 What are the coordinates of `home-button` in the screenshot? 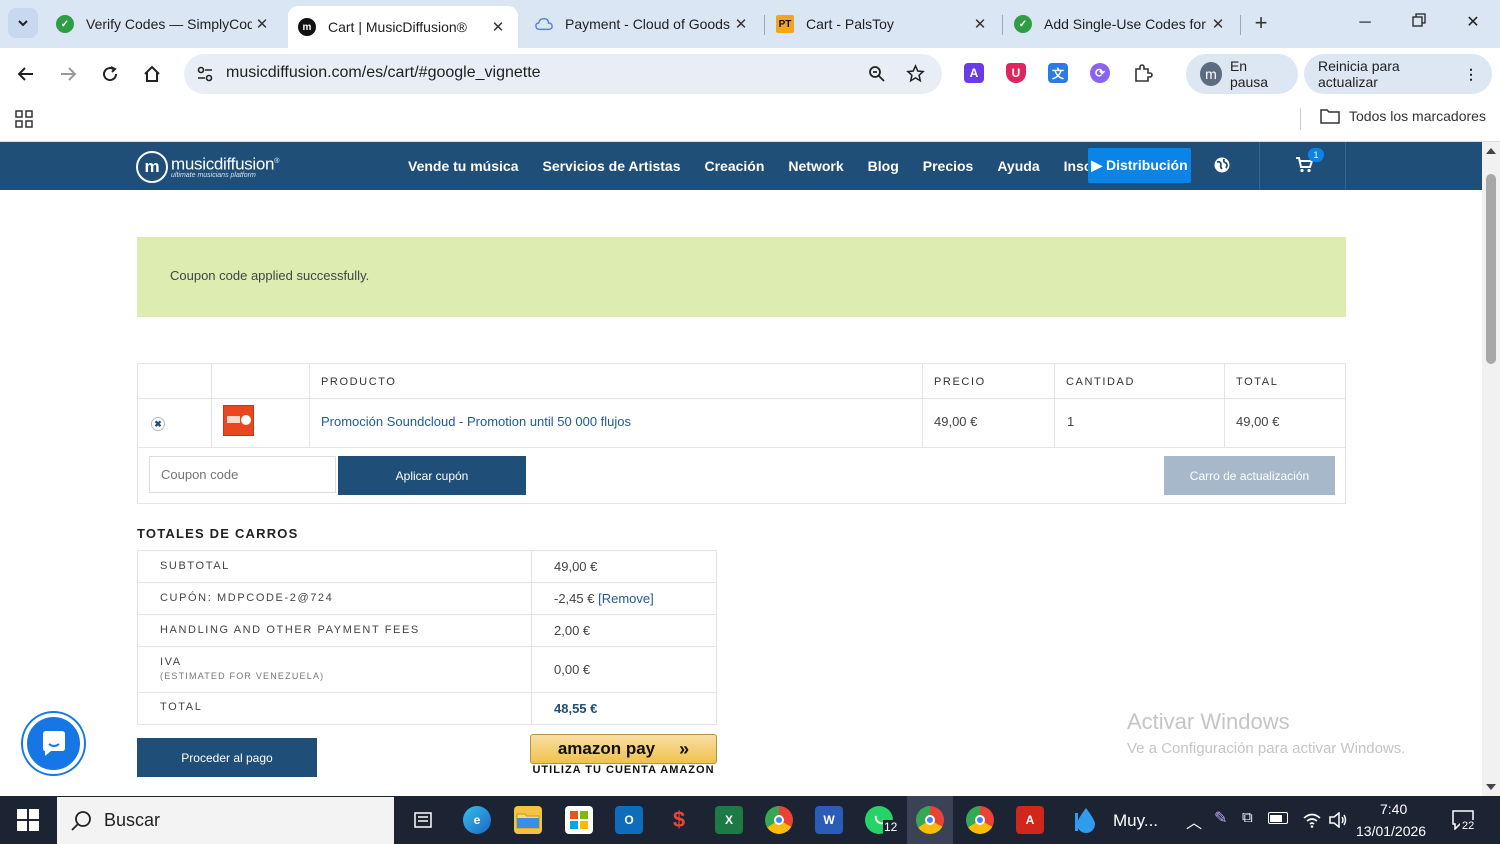 It's located at (152, 74).